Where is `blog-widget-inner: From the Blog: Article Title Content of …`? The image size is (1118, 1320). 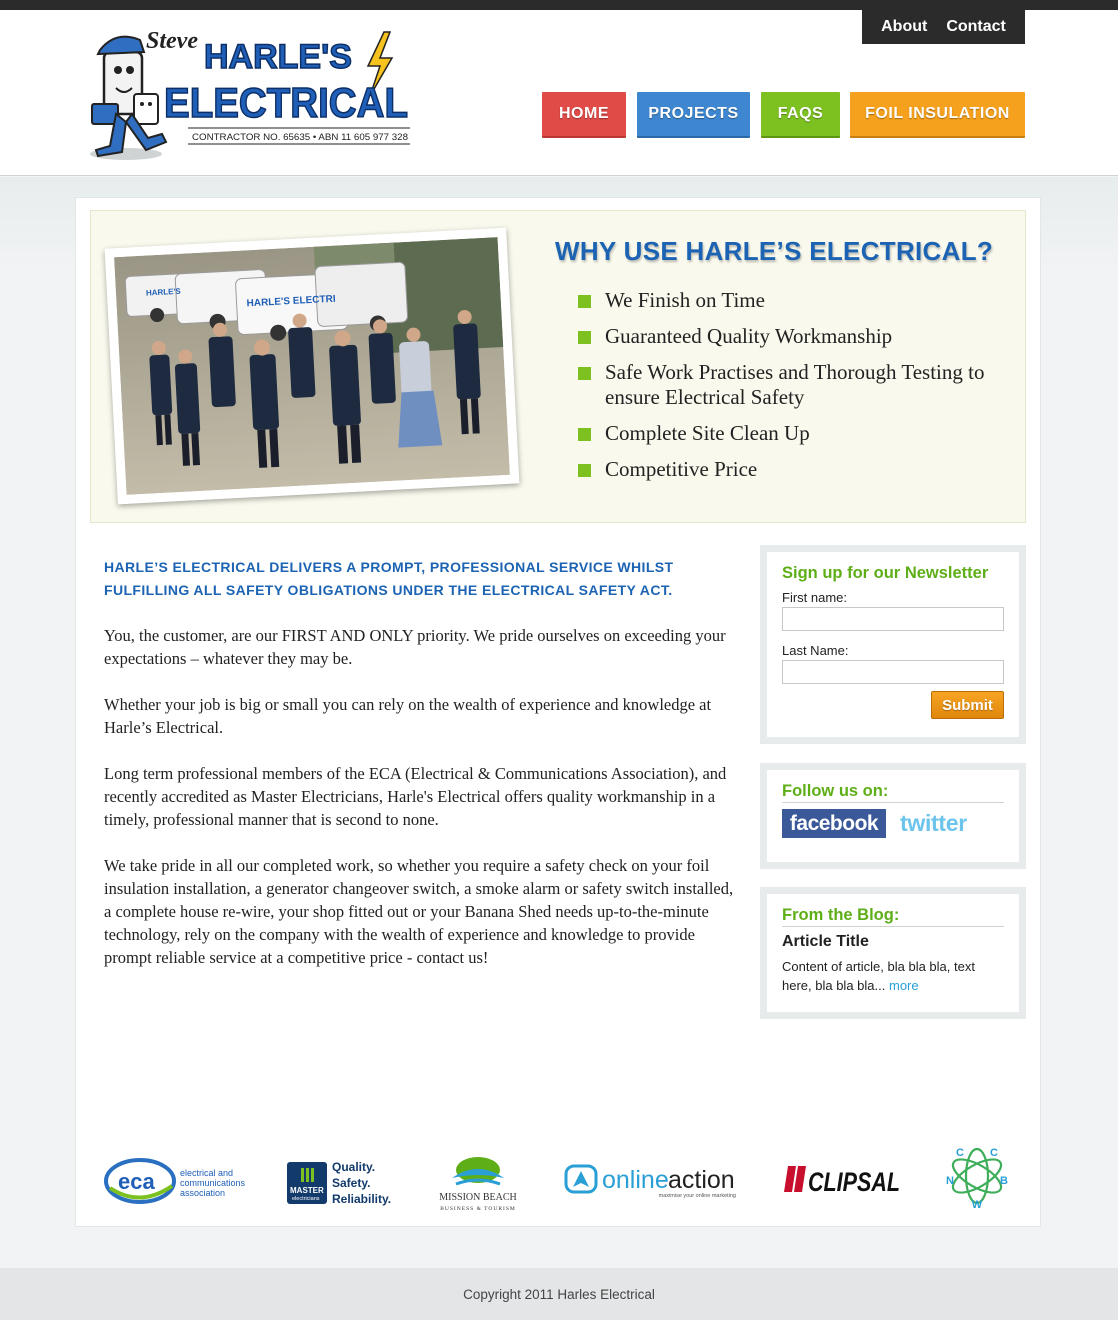
blog-widget-inner: From the Blog: Article Title Content of … is located at coordinates (893, 953).